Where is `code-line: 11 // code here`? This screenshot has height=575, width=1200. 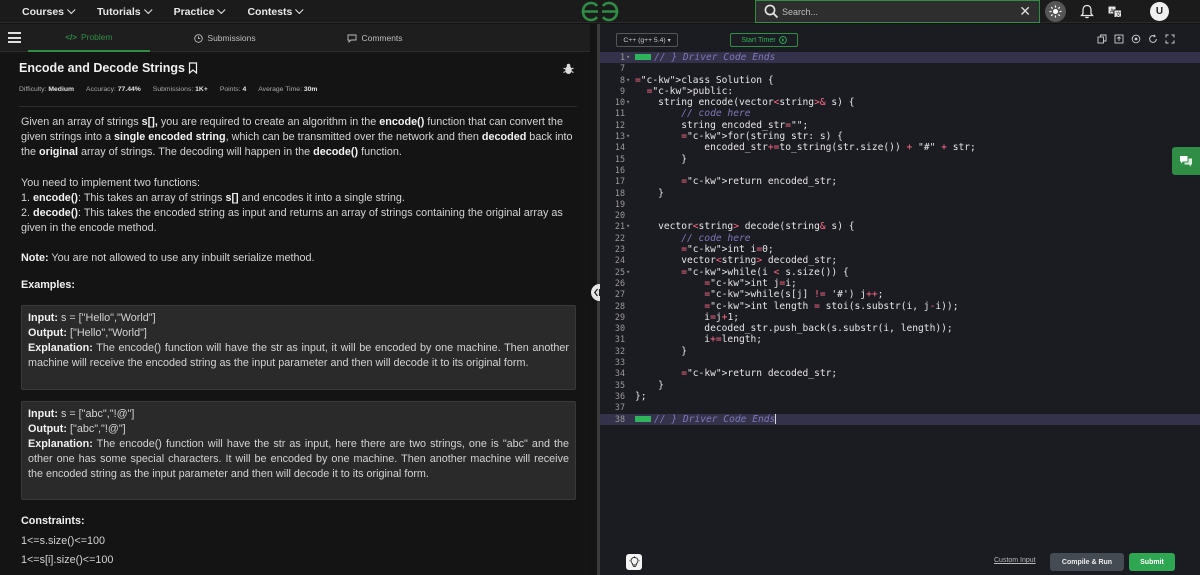
code-line: 11 // code here is located at coordinates (900, 113).